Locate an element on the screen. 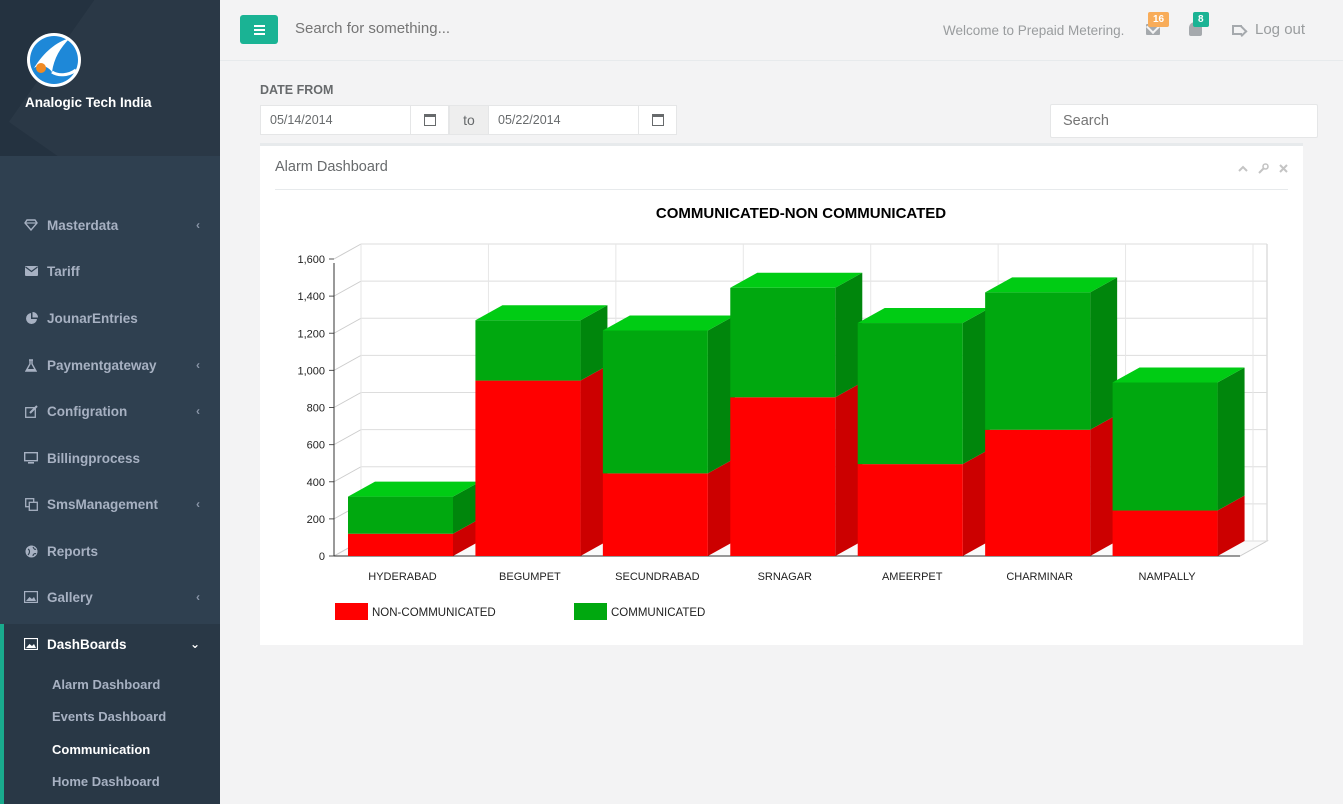  logout-link: Log out is located at coordinates (1280, 29).